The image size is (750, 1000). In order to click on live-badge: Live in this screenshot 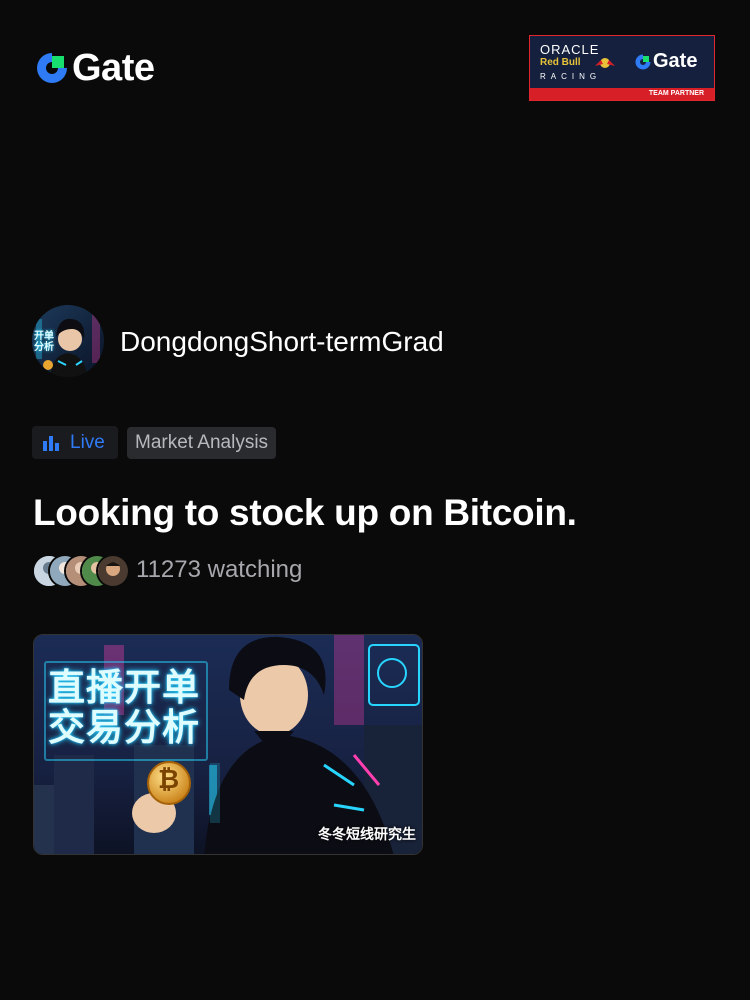, I will do `click(75, 442)`.